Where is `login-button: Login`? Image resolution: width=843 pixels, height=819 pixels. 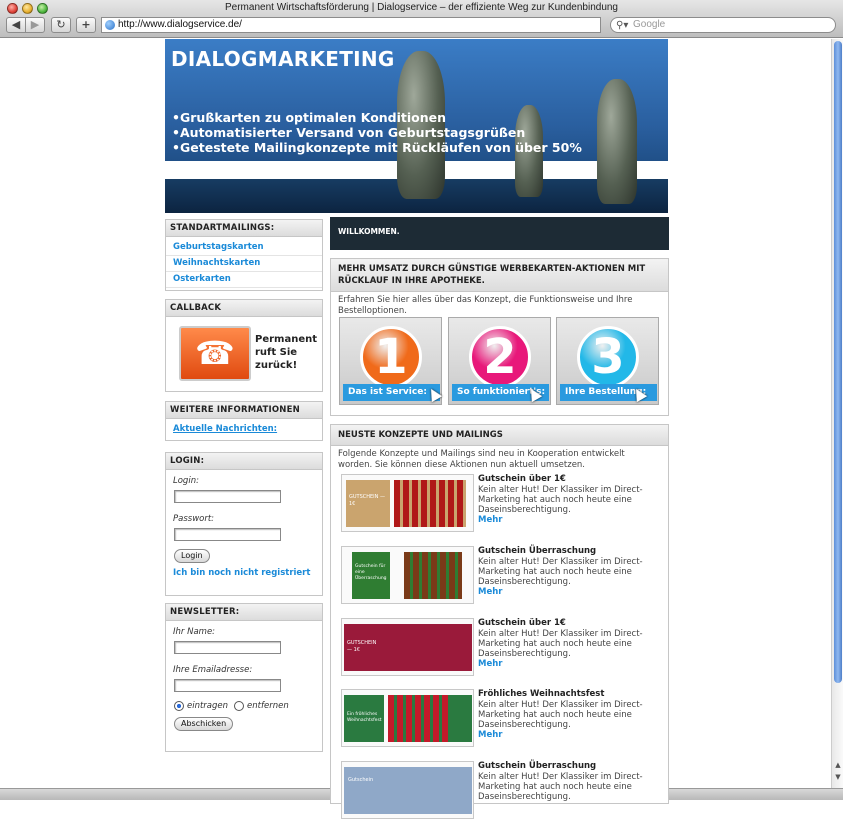 login-button: Login is located at coordinates (192, 556).